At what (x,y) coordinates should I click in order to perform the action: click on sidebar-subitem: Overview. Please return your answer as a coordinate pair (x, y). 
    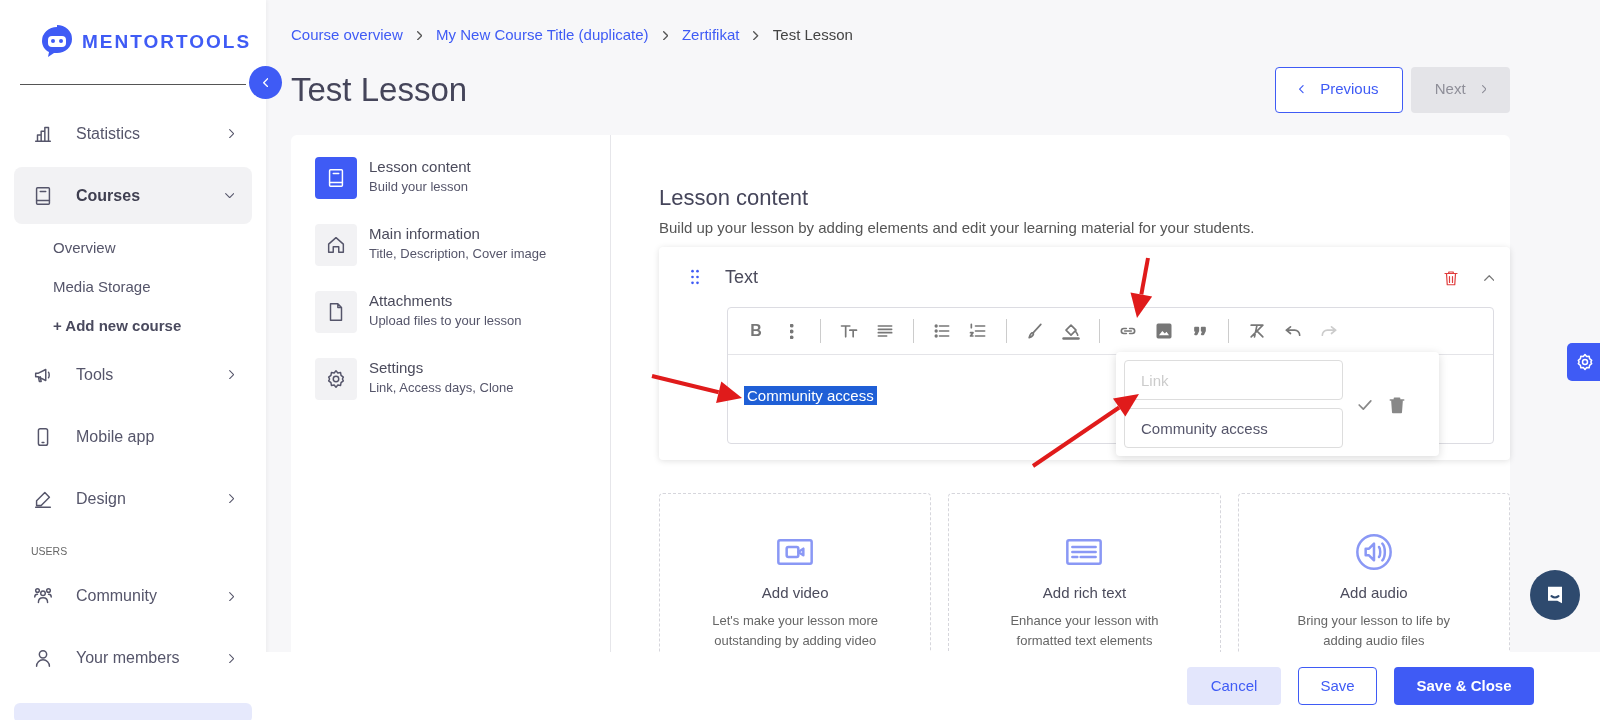
    Looking at the image, I should click on (133, 248).